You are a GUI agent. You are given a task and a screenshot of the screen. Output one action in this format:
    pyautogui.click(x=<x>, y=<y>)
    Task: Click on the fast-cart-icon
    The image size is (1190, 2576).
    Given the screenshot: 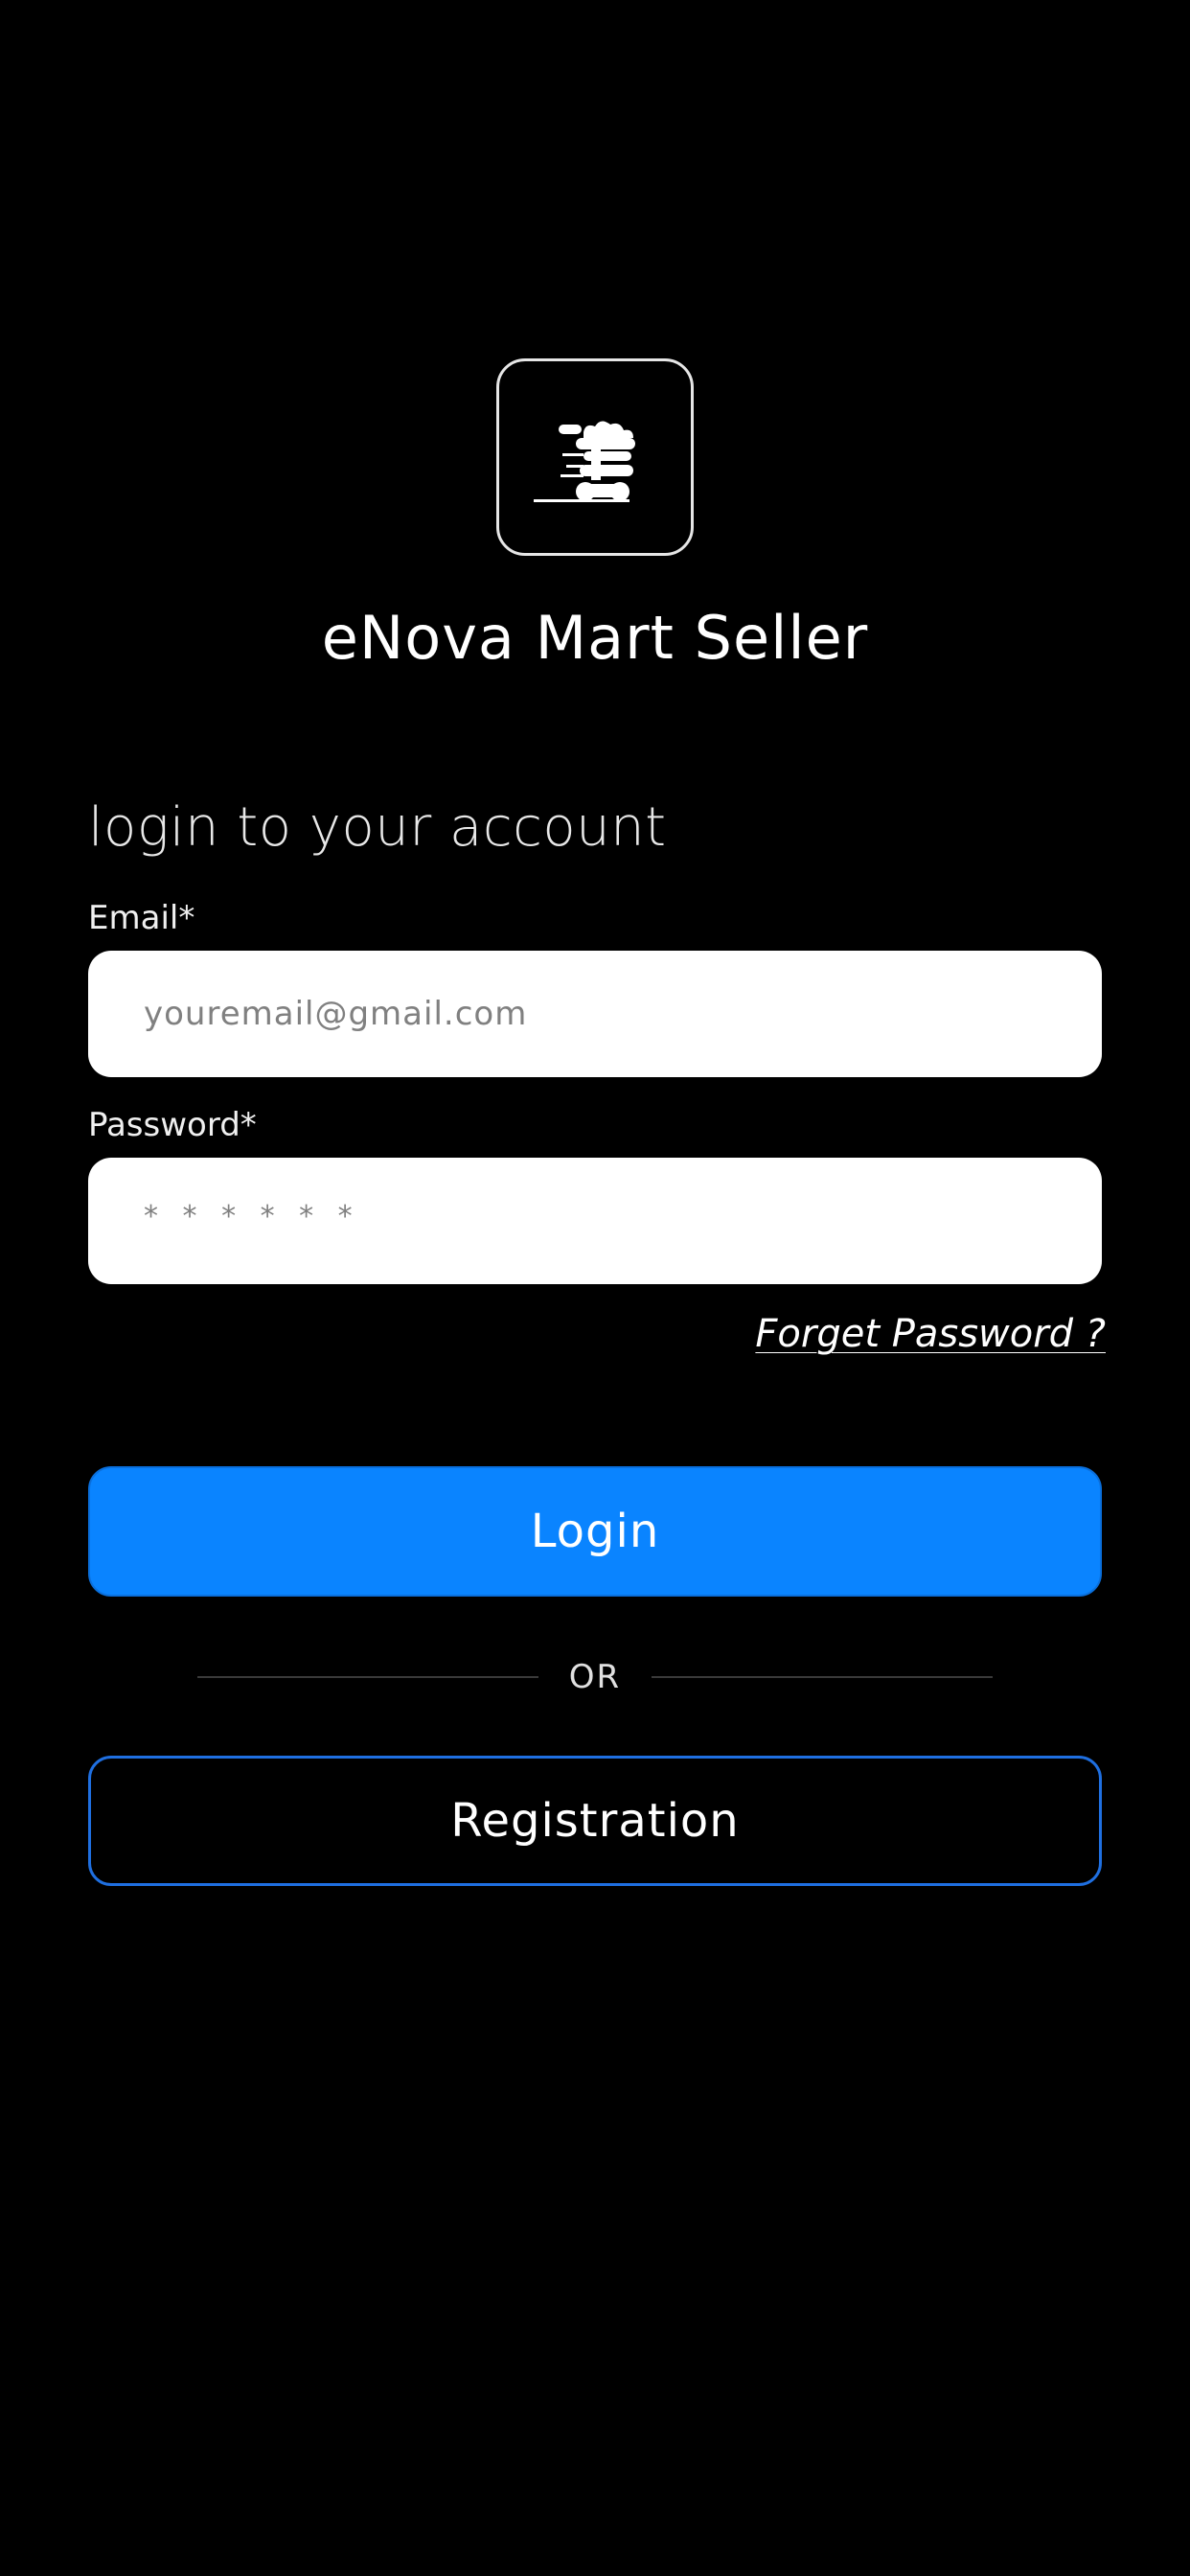 What is the action you would take?
    pyautogui.click(x=585, y=461)
    